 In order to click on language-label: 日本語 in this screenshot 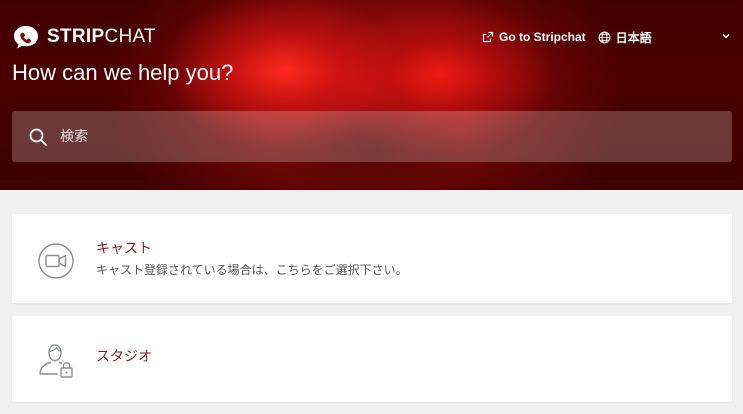, I will do `click(633, 37)`.